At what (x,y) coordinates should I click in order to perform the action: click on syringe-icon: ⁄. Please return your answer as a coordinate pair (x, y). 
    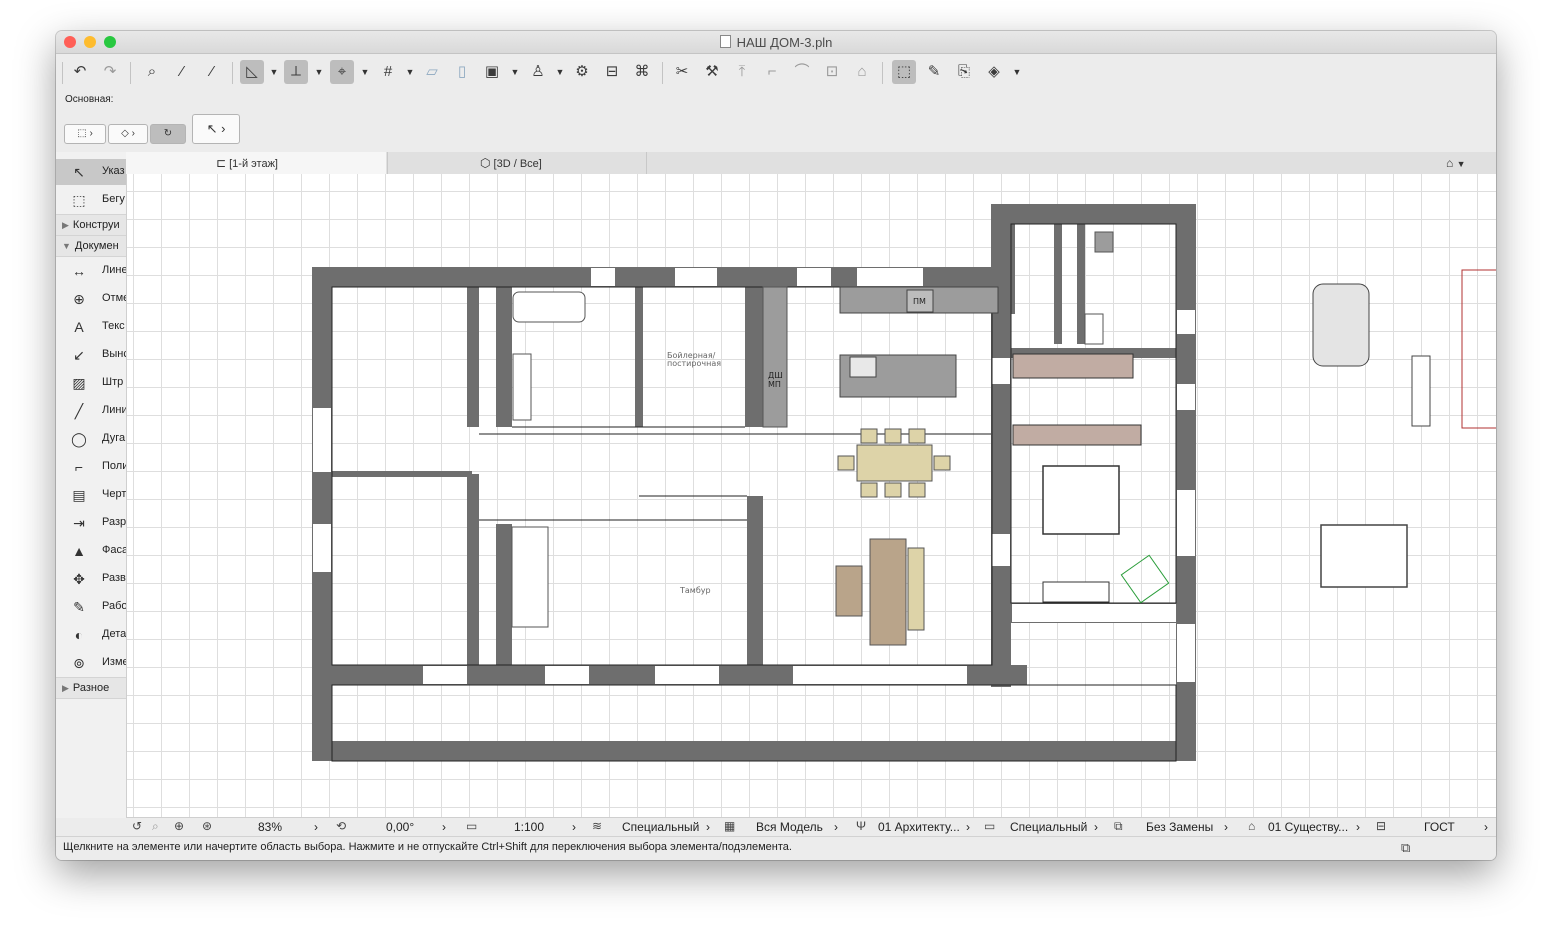
    Looking at the image, I should click on (212, 72).